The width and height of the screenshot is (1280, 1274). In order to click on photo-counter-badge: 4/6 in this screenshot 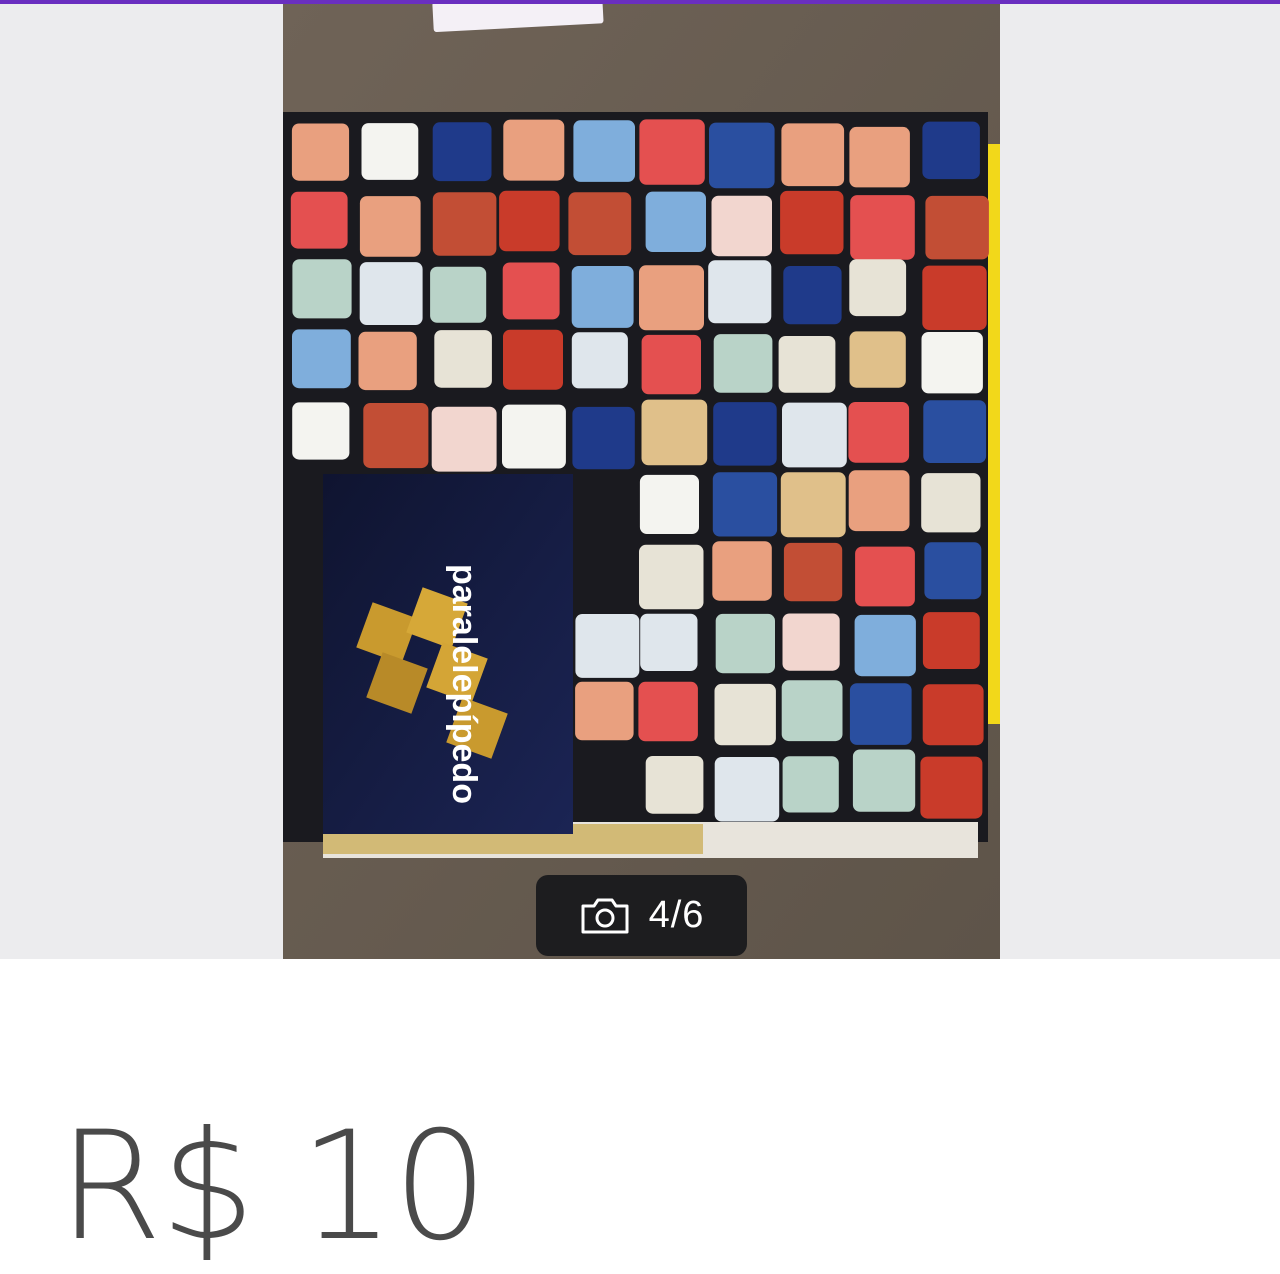, I will do `click(641, 915)`.